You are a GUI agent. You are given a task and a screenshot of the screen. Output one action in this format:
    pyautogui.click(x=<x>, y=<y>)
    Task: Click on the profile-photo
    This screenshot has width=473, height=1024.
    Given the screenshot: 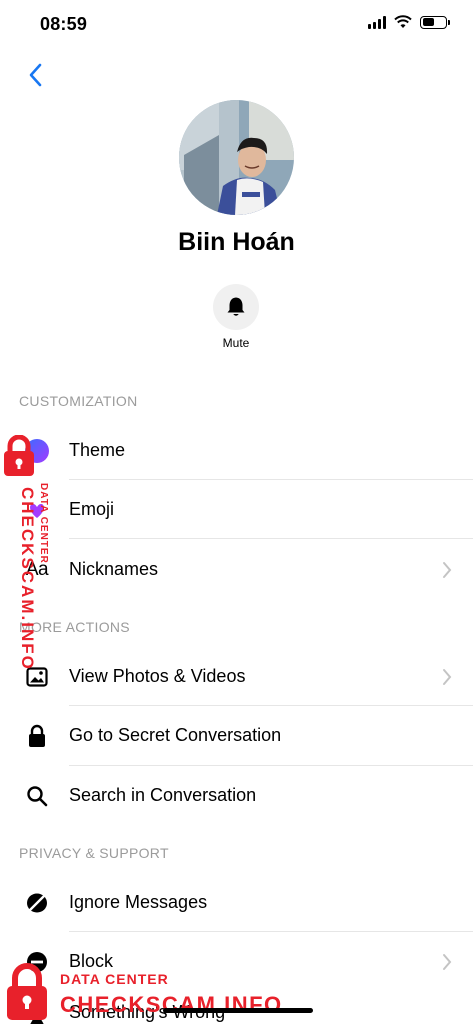 What is the action you would take?
    pyautogui.click(x=236, y=157)
    